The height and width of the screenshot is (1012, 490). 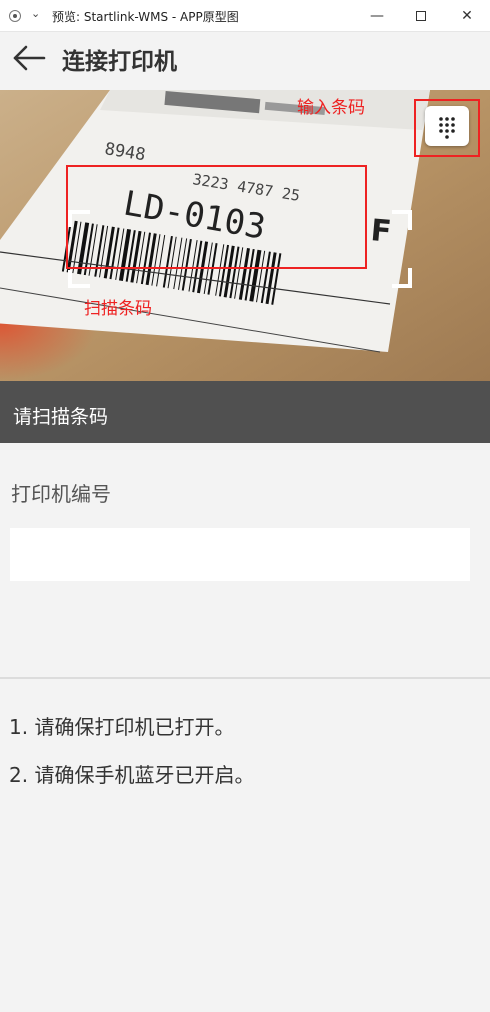 What do you see at coordinates (245, 16) in the screenshot?
I see `window-title-bar: ⌄ 预览: Startlink-WMS - APP原型图 — ✕` at bounding box center [245, 16].